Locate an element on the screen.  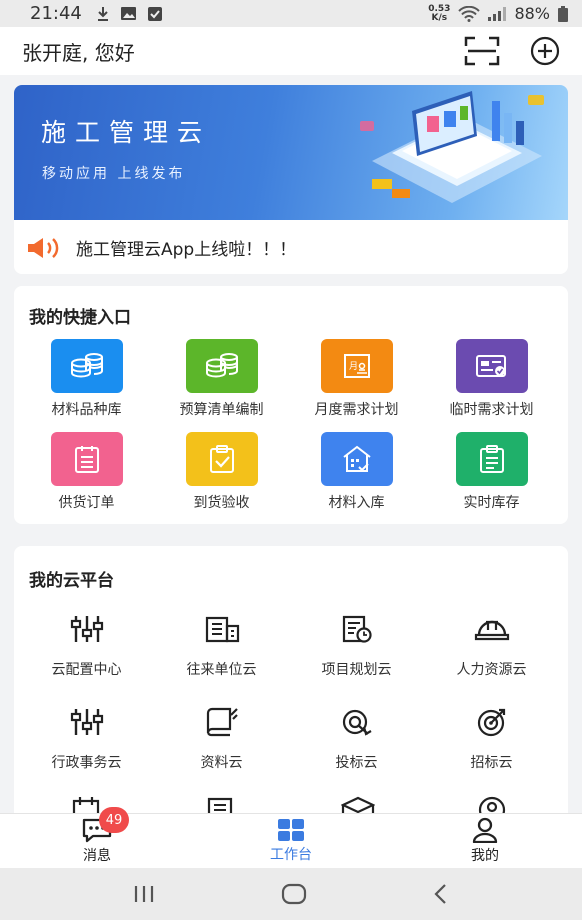
quick-item-budget-list: 预算清单编制 is located at coordinates (221, 385).